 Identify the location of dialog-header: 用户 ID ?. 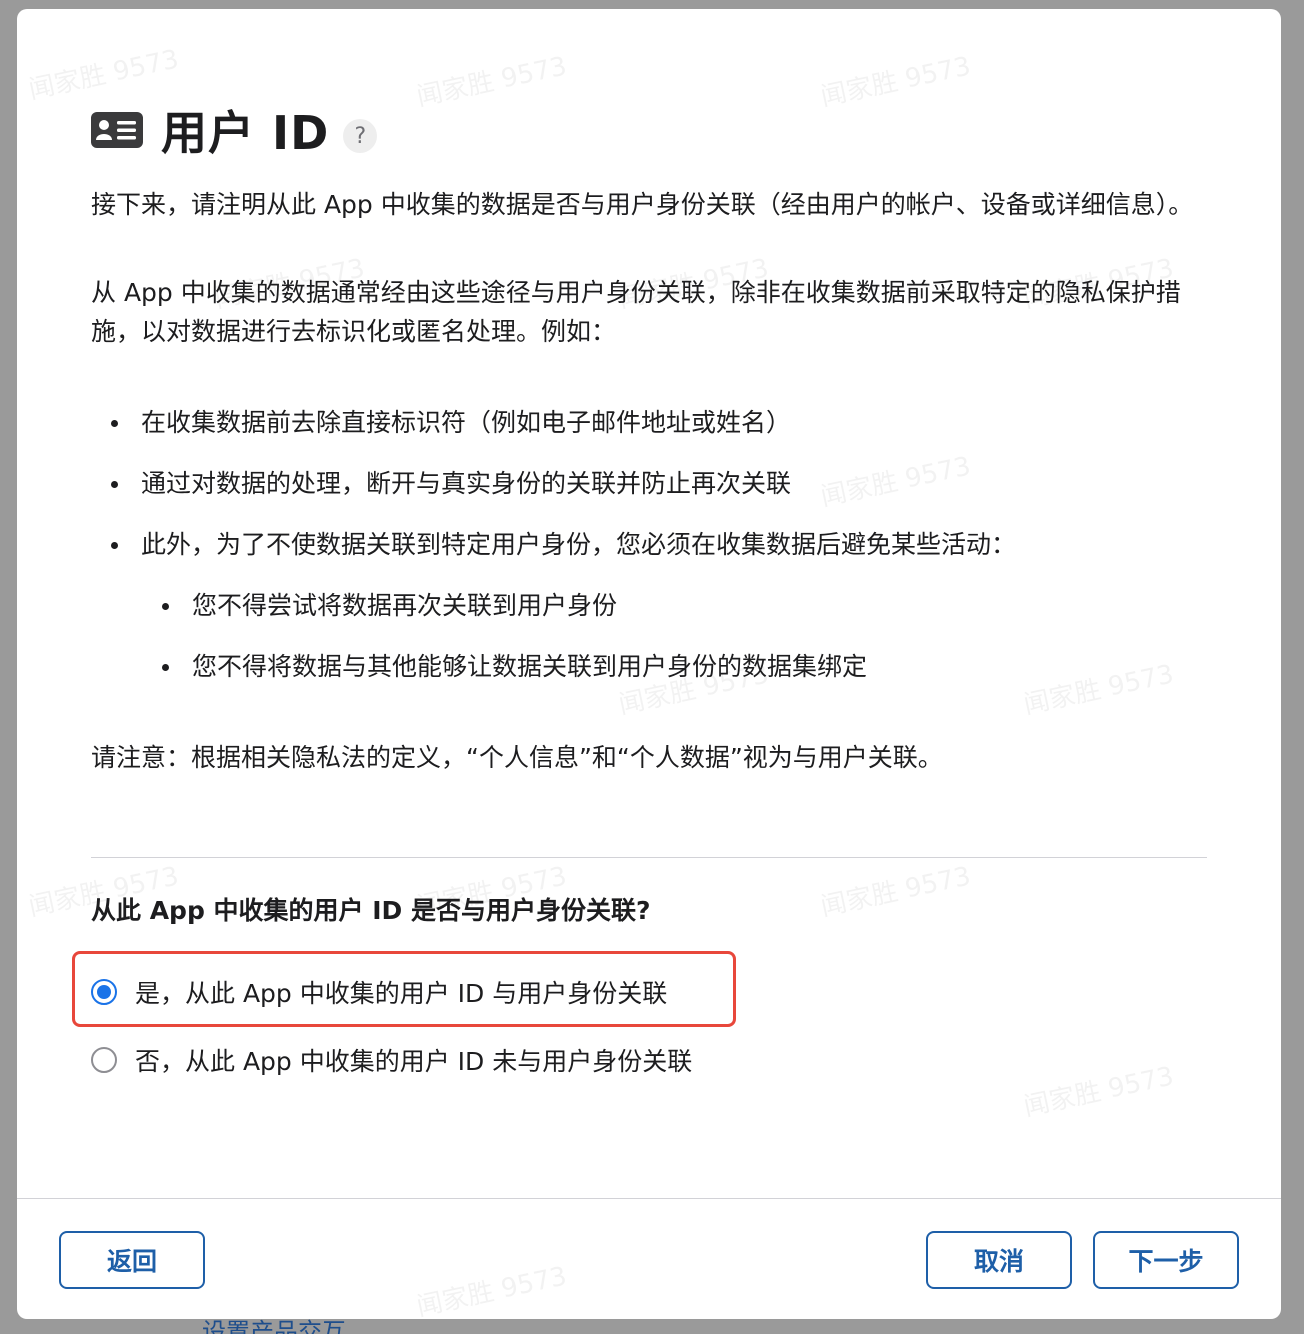
(234, 130).